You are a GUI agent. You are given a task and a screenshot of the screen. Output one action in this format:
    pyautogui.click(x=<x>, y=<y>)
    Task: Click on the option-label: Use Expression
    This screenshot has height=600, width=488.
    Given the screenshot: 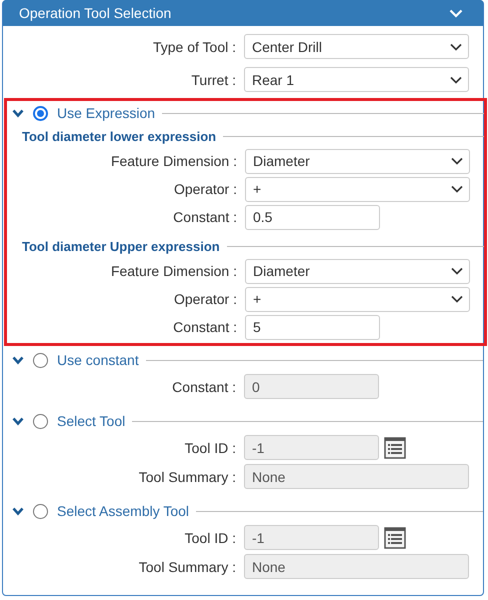 What is the action you would take?
    pyautogui.click(x=106, y=113)
    